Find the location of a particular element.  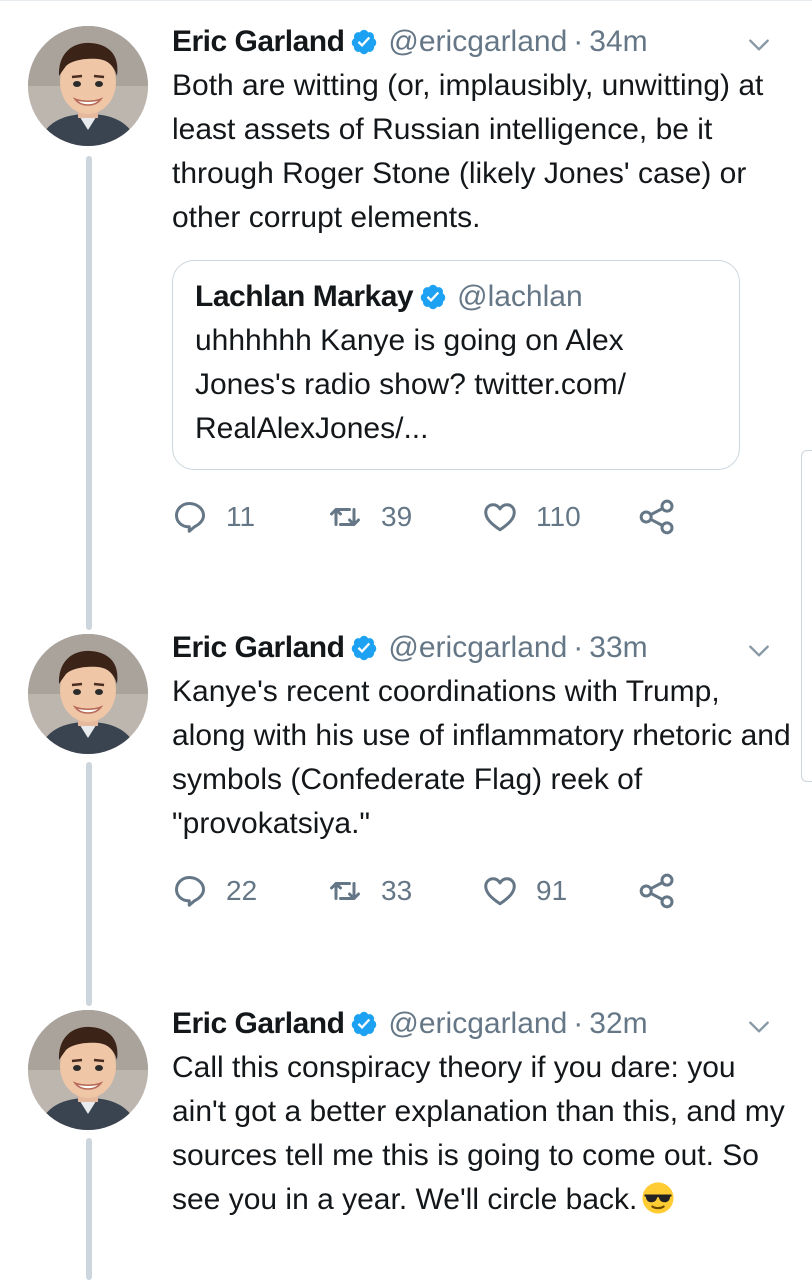

retweet-count: 33 is located at coordinates (397, 890).